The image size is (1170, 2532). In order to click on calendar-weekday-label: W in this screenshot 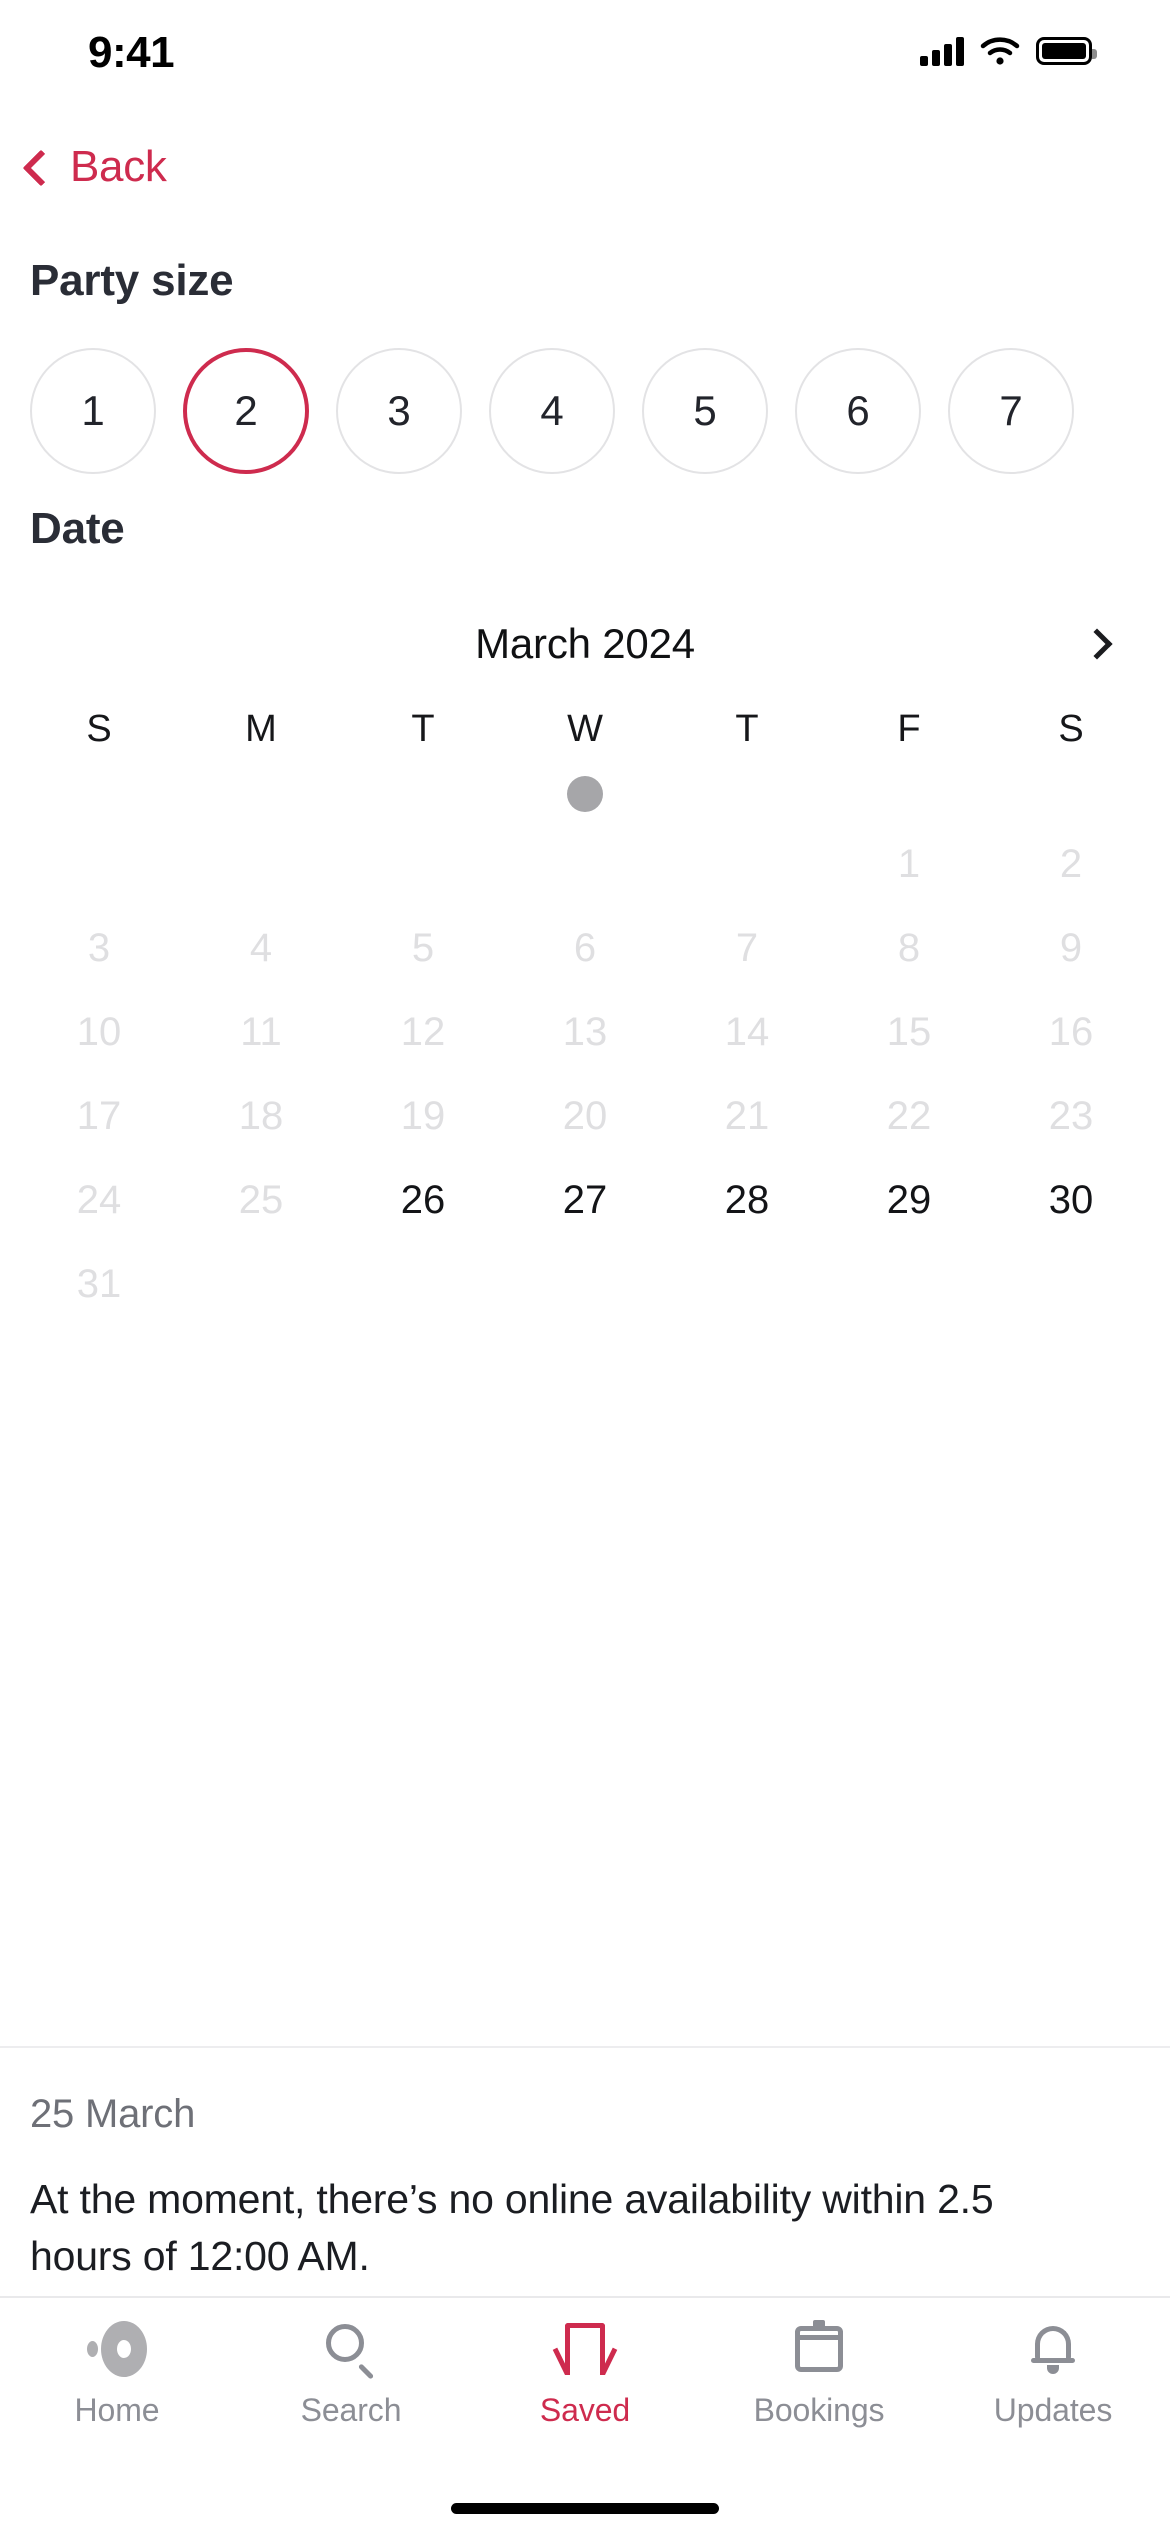, I will do `click(585, 728)`.